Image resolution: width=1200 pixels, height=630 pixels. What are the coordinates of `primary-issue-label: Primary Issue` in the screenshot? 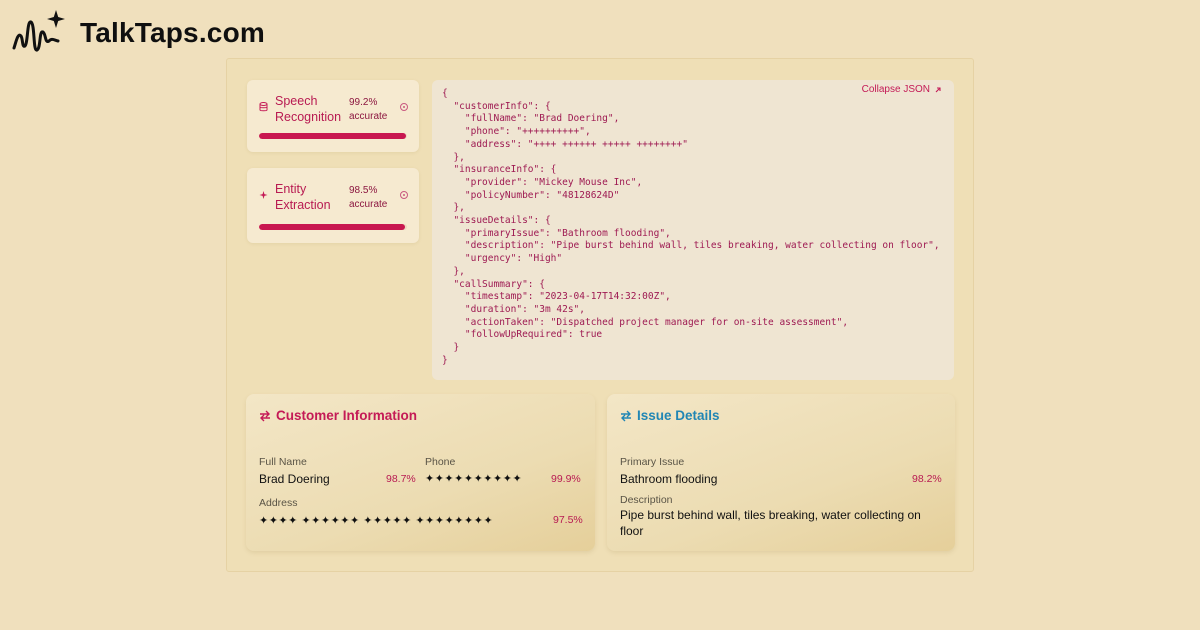 It's located at (652, 462).